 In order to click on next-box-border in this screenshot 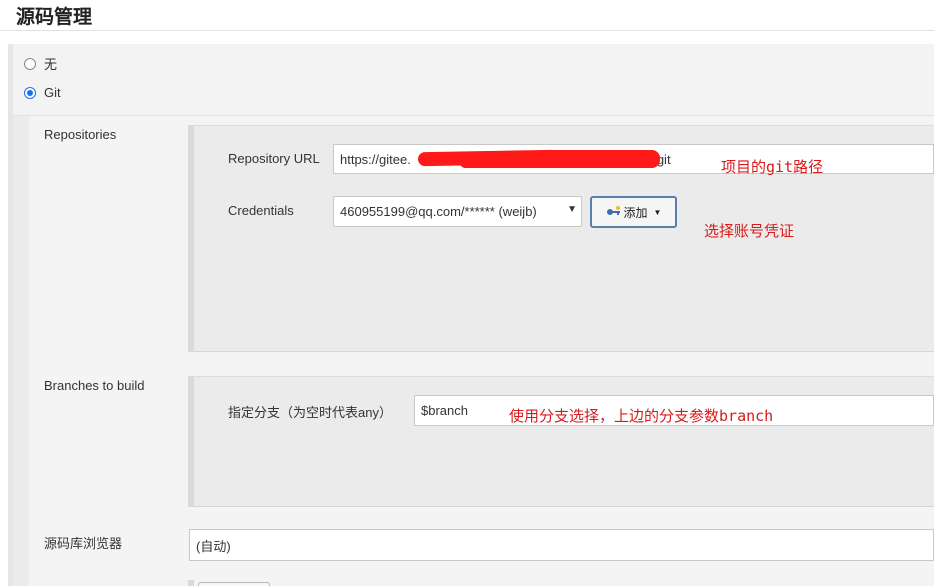, I will do `click(191, 583)`.